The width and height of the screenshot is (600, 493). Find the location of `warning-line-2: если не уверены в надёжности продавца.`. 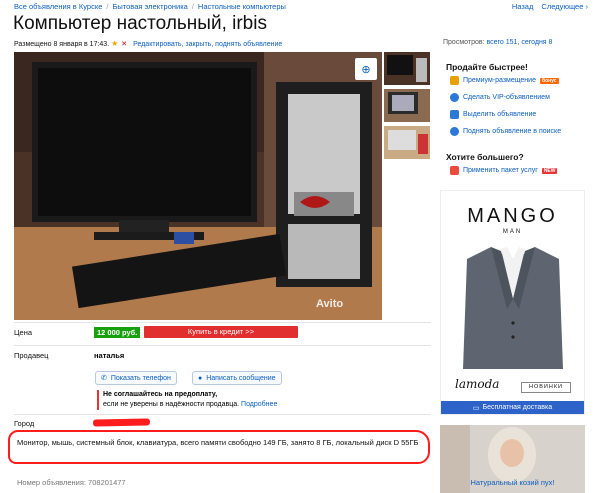

warning-line-2: если не уверены в надёжности продавца. is located at coordinates (171, 404).